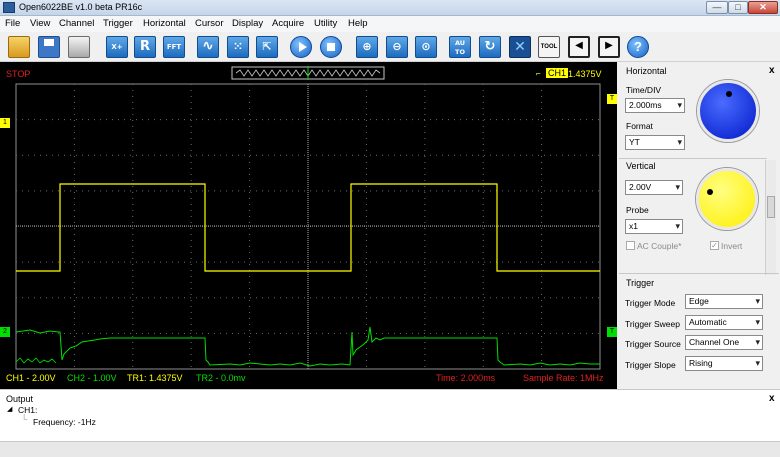  I want to click on trigger-level-readout: 1.4375V, so click(585, 74).